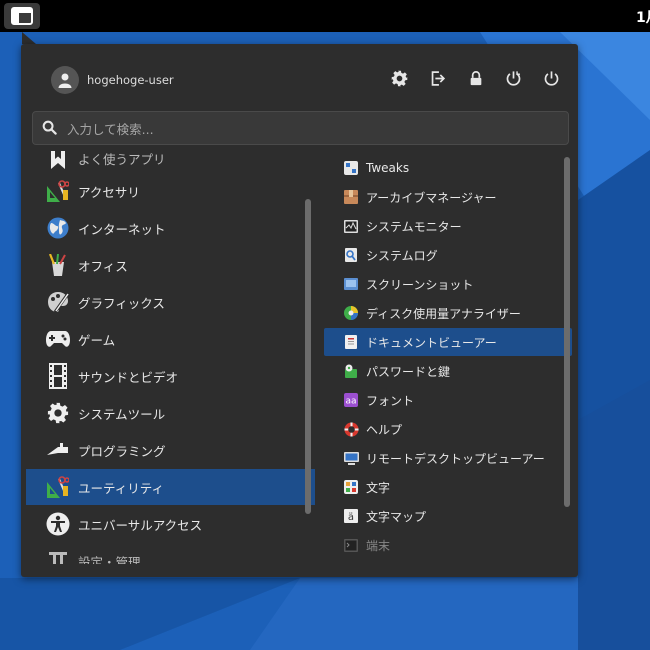  I want to click on category-label: グラフィックス, so click(121, 303).